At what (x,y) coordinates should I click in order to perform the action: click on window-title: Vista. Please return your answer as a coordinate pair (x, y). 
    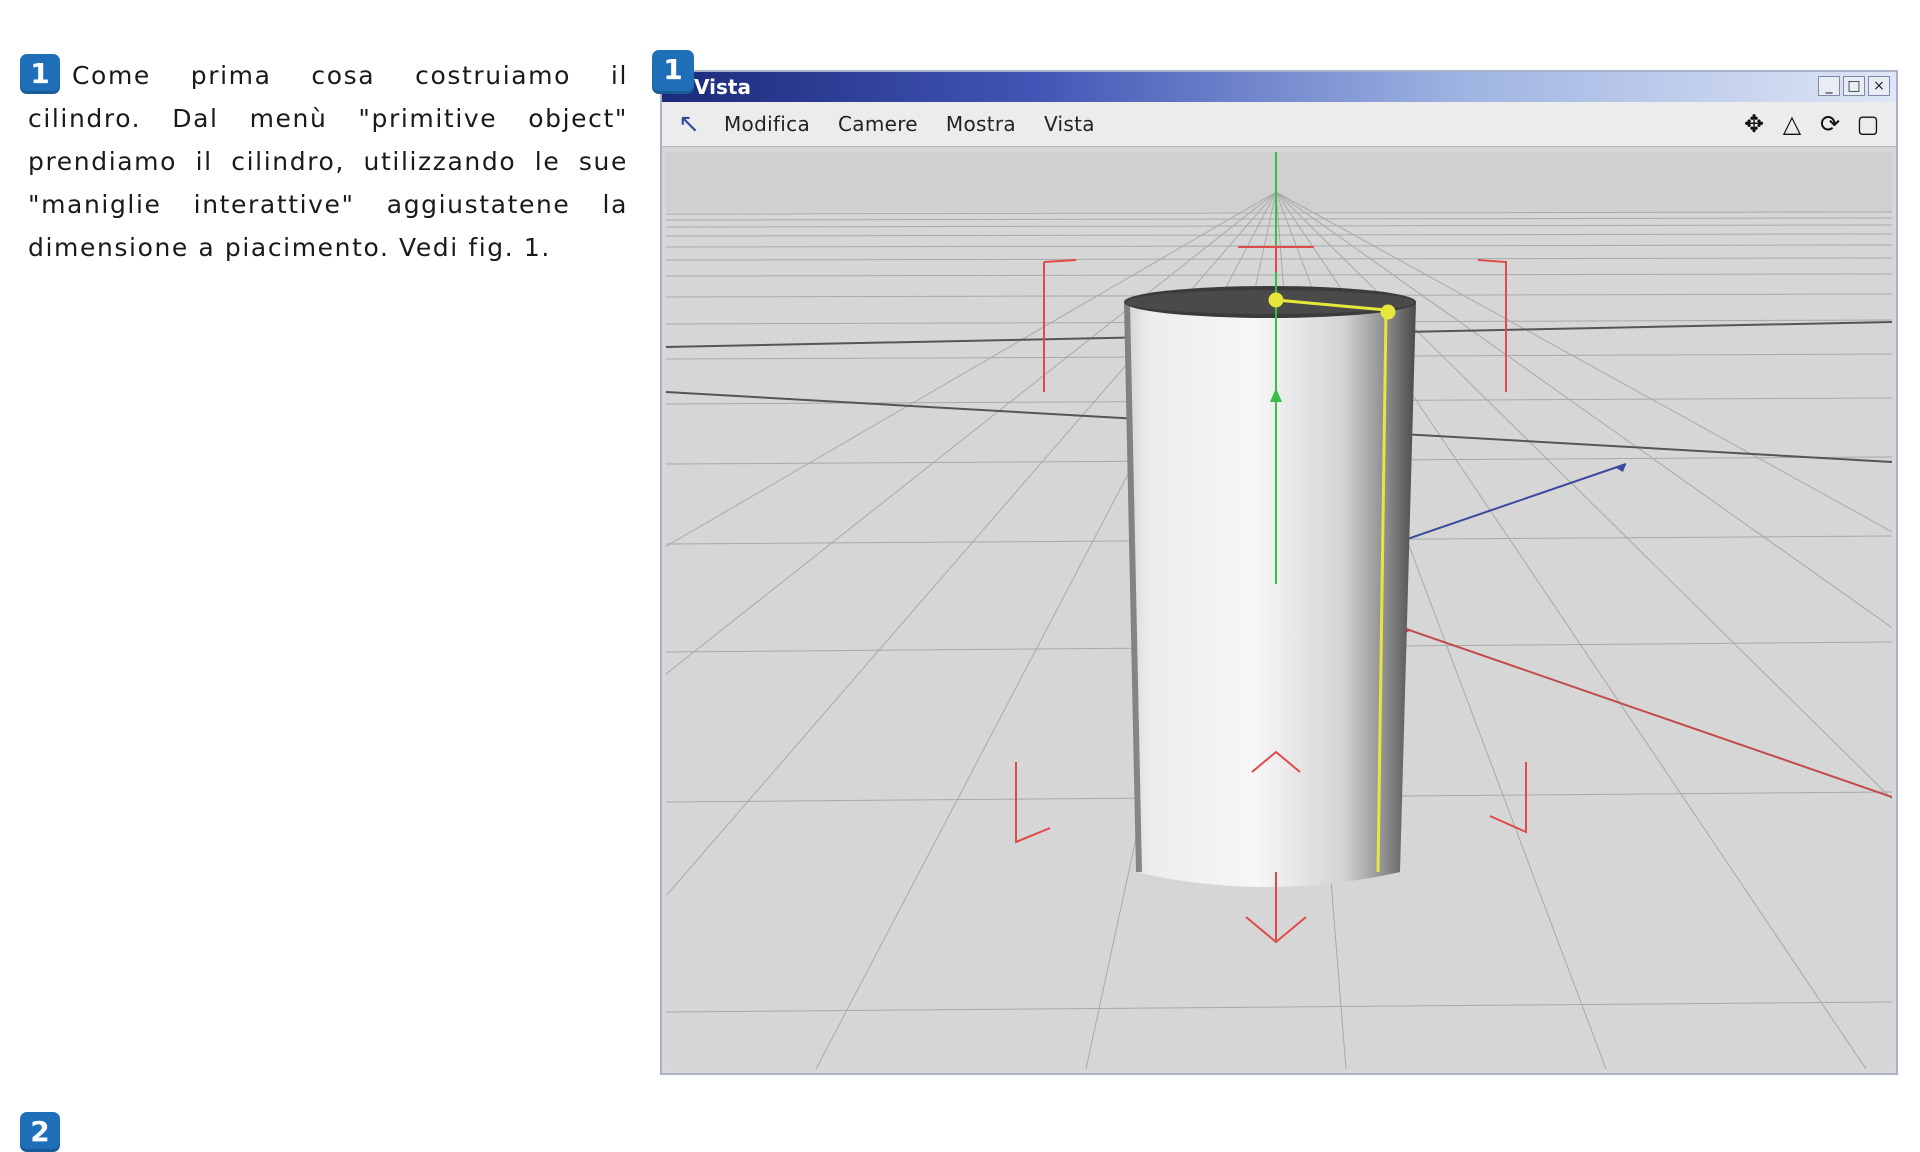
    Looking at the image, I should click on (722, 87).